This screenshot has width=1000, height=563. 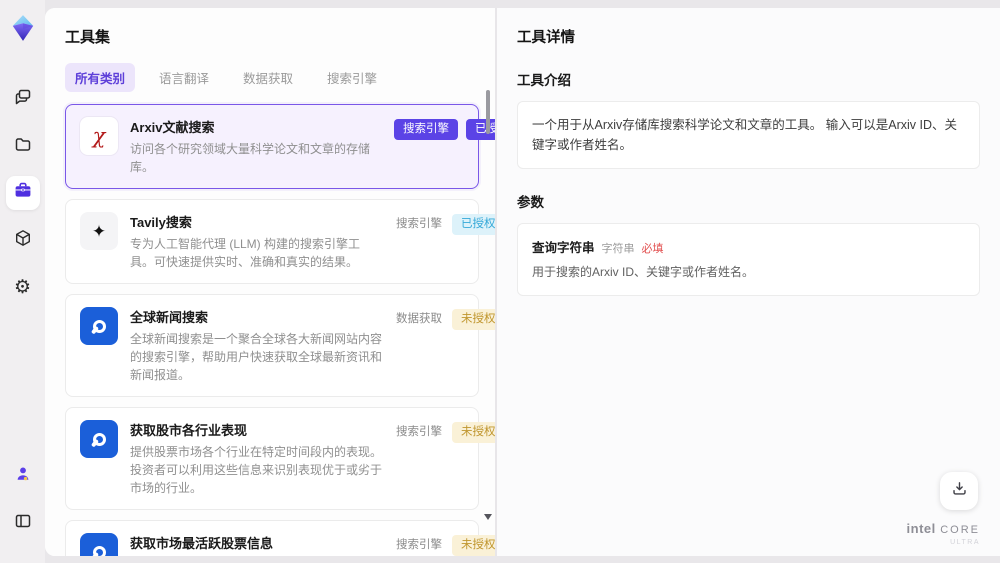 I want to click on sidebar-item-collapse, so click(x=23, y=523).